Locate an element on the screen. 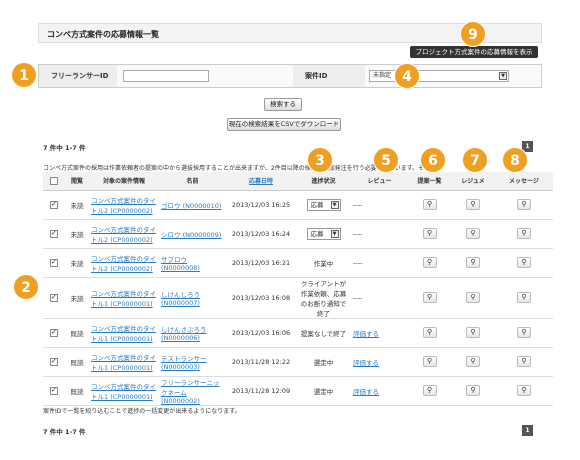  freelancer-link: シロウ (N0000009) is located at coordinates (191, 235).